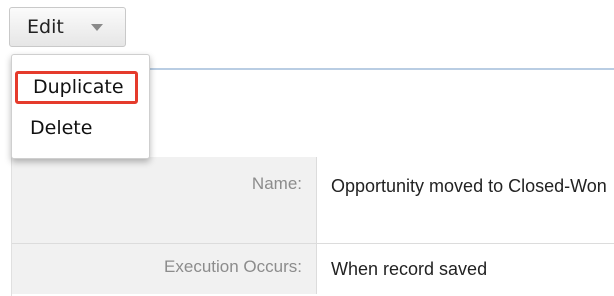 The height and width of the screenshot is (296, 614). I want to click on edit-button: Edit, so click(67, 27).